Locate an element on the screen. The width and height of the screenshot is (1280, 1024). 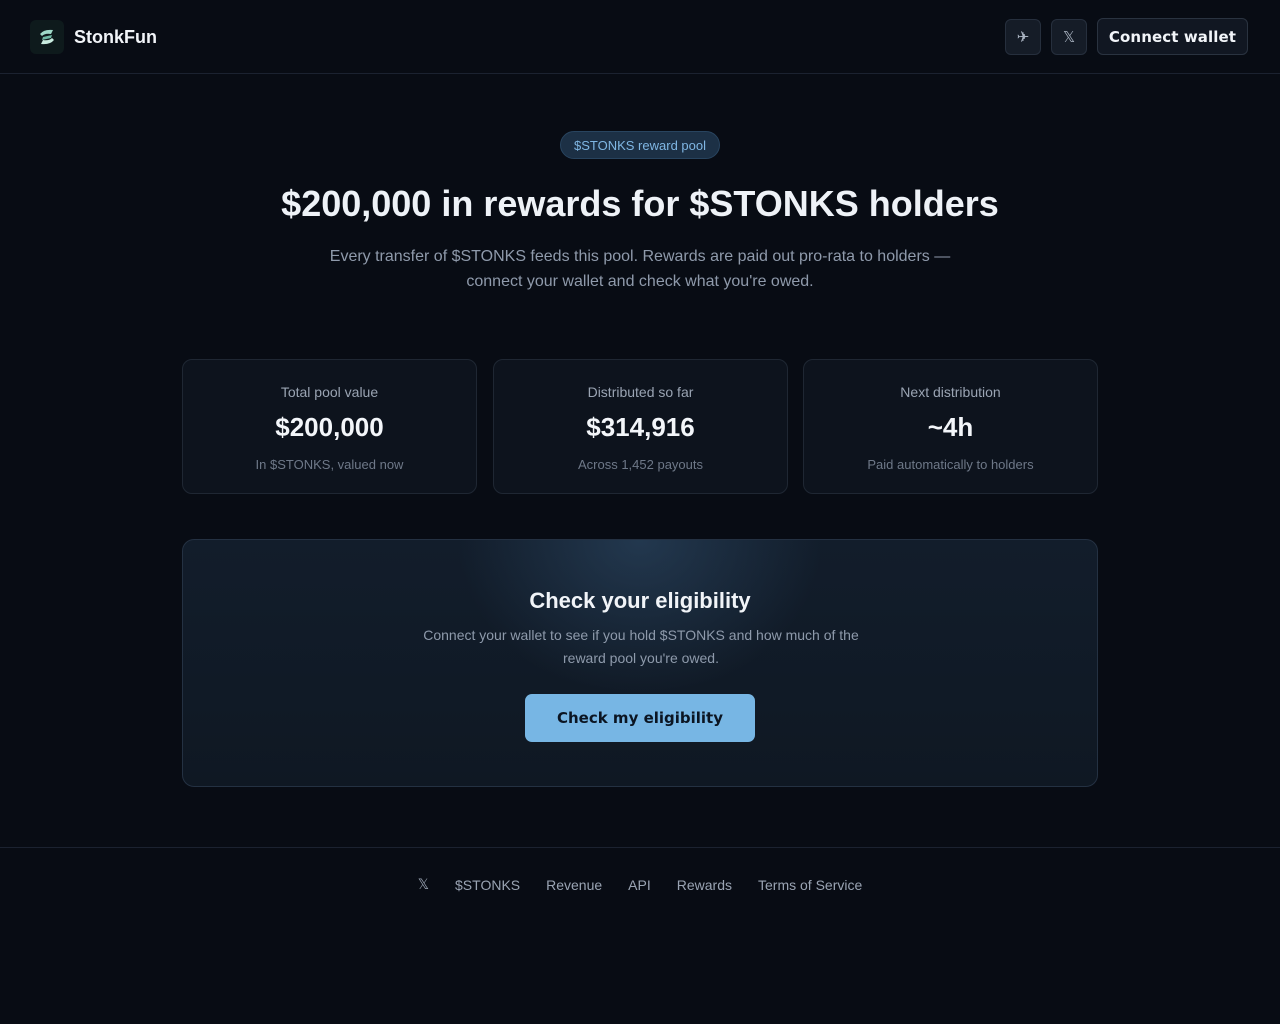
site-header: StonkFun ✈ 𝕏 Connect wallet is located at coordinates (640, 37).